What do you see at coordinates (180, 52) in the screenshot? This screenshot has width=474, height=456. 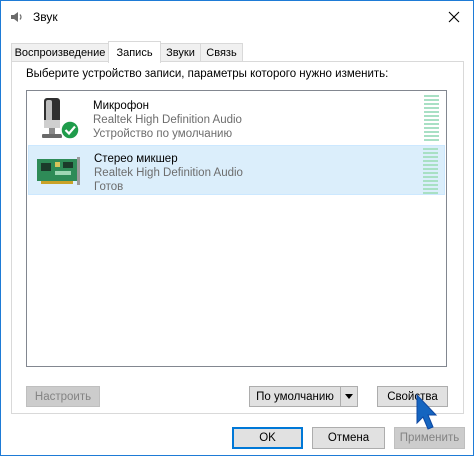 I see `tab-sounds: Звуки` at bounding box center [180, 52].